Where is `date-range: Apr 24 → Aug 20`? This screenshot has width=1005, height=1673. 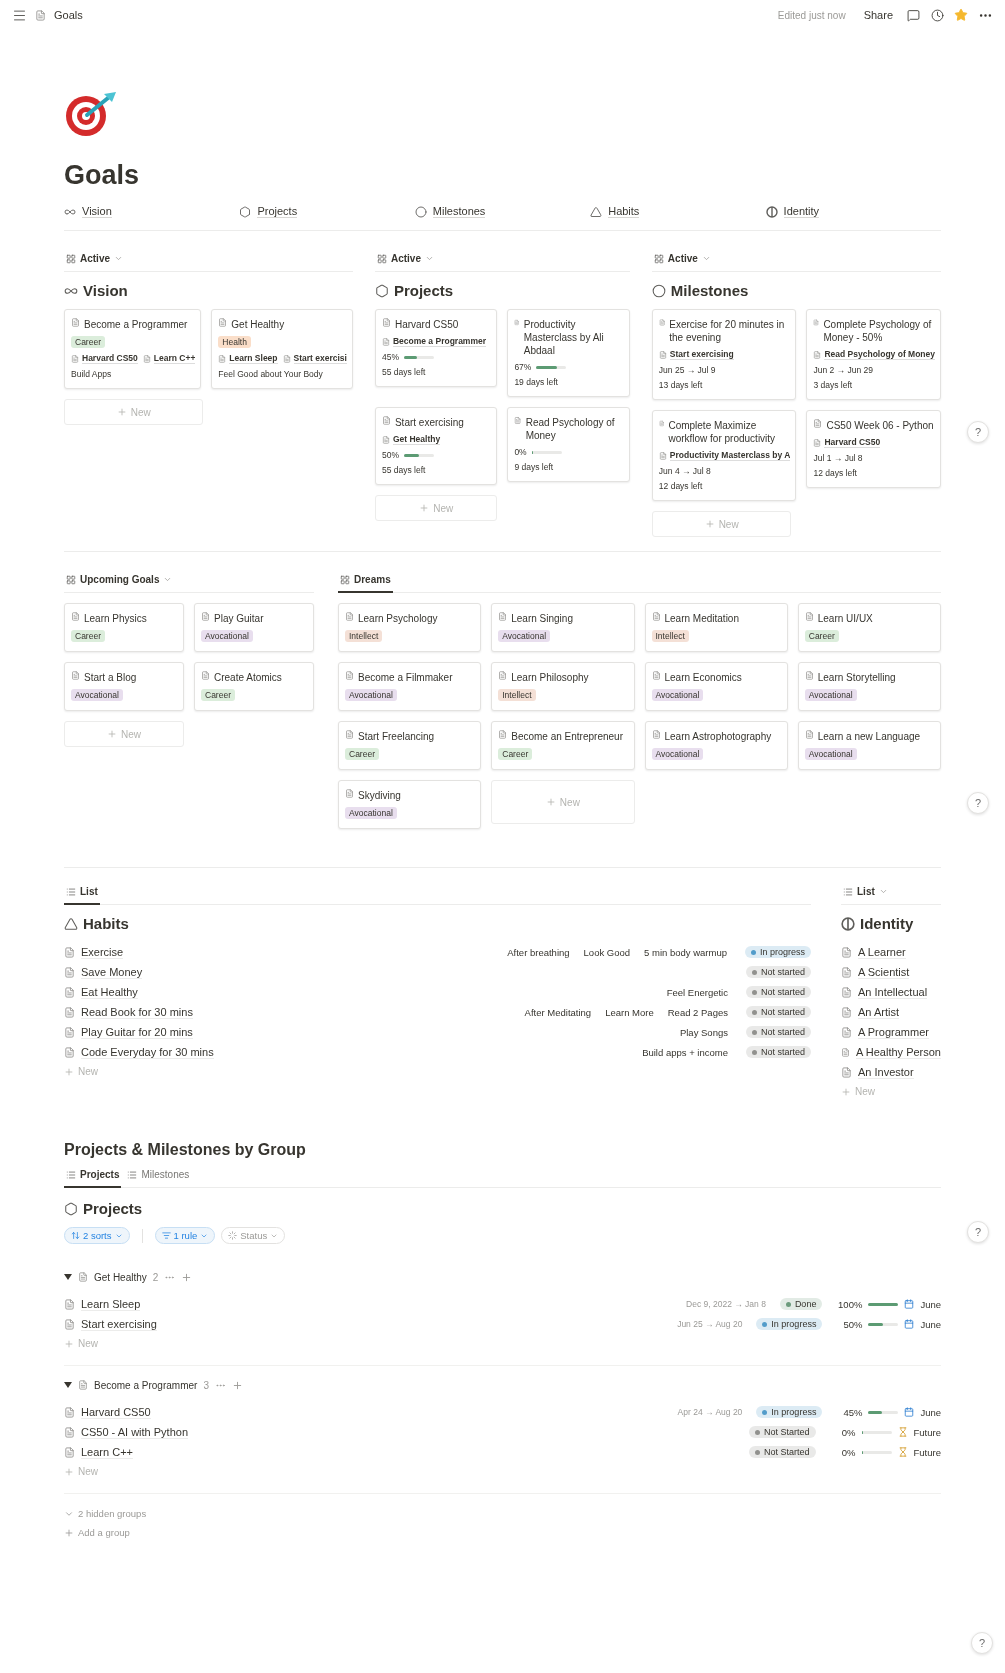
date-range: Apr 24 → Aug 20 is located at coordinates (710, 1412).